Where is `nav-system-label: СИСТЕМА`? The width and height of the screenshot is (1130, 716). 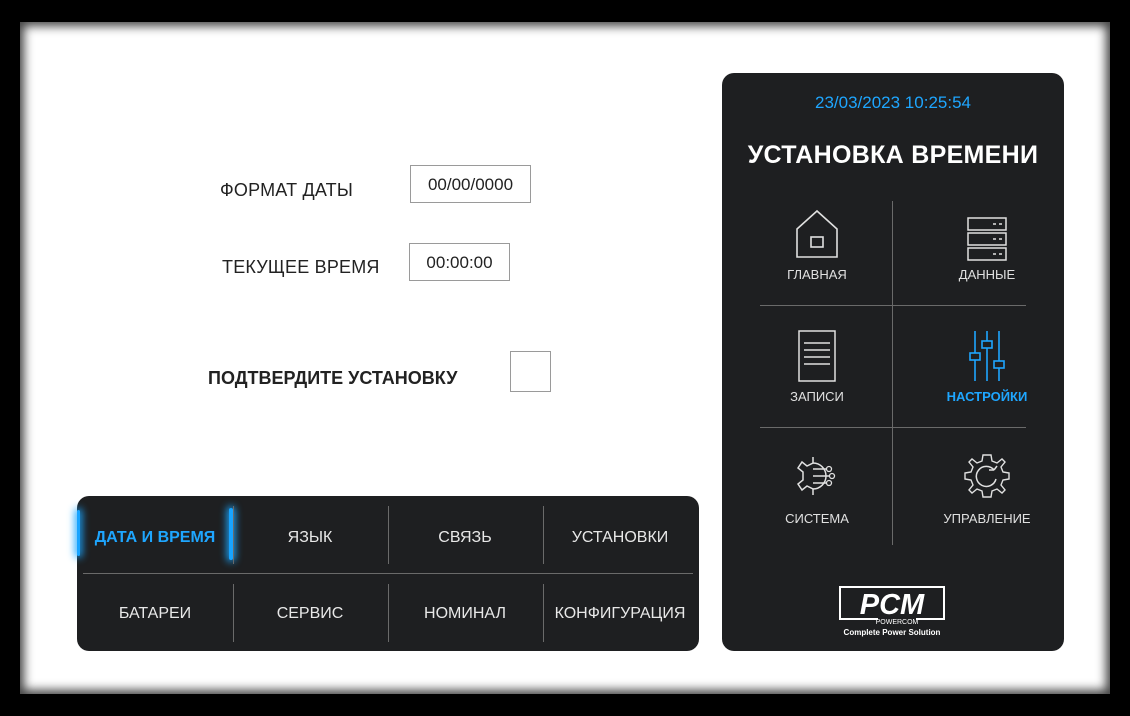
nav-system-label: СИСТЕМА is located at coordinates (817, 518).